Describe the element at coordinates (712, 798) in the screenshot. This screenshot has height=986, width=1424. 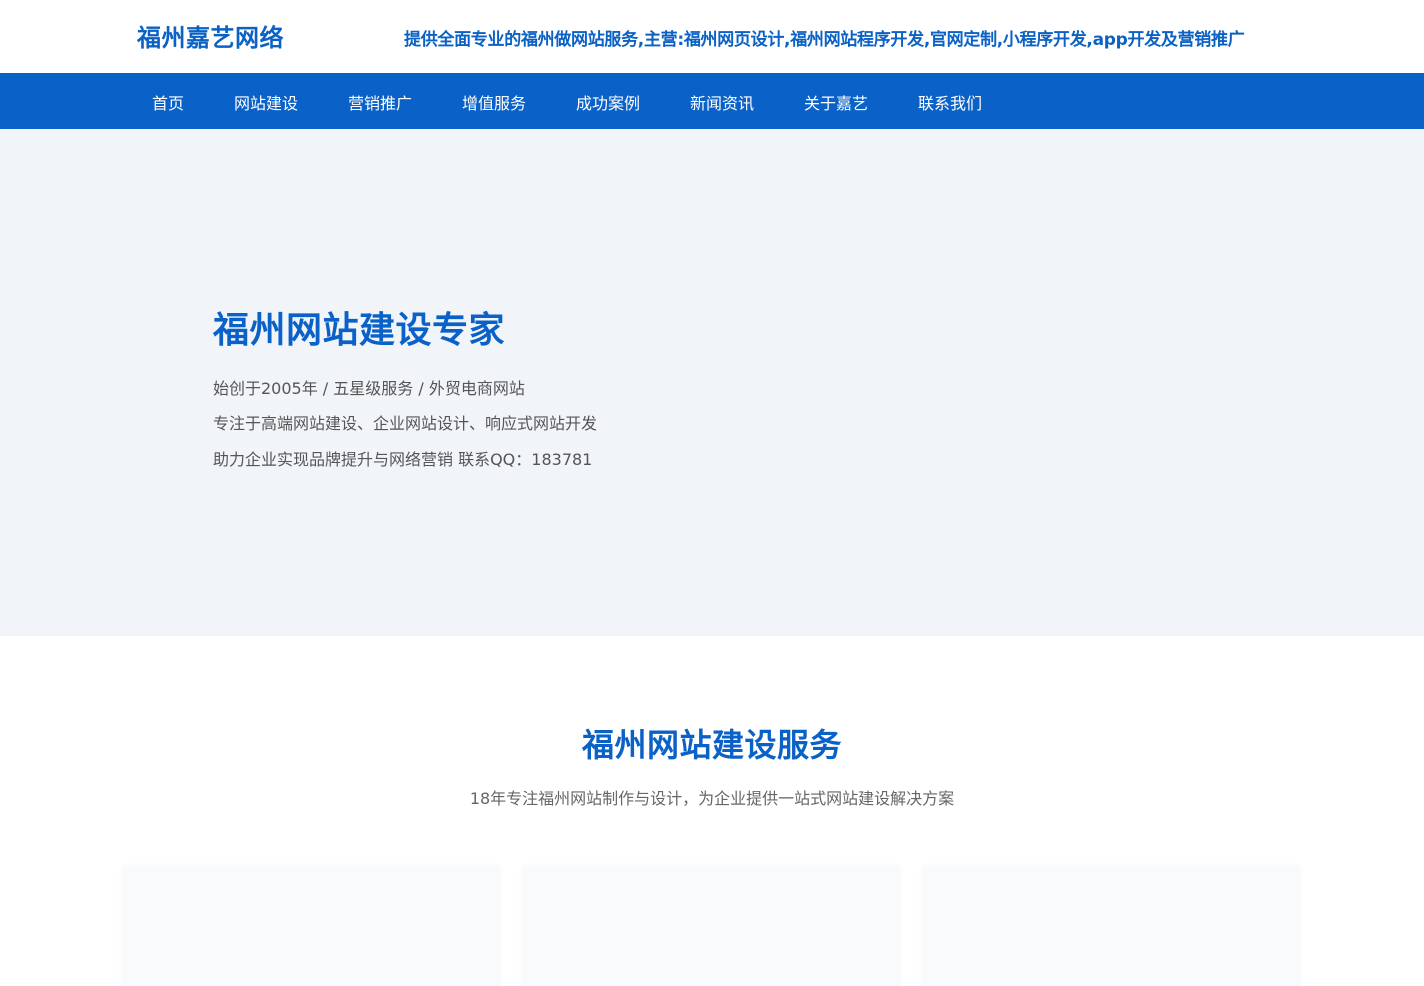
I see `services-subtitle: 18年专注福州网站制作与设计，为企业提供一站式网站建设解决方案` at that location.